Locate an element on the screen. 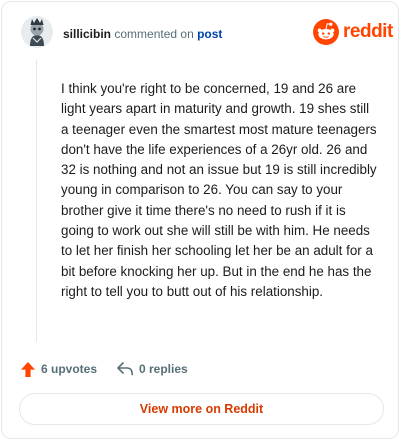 The image size is (400, 440). upvote-arrow-icon is located at coordinates (28, 369).